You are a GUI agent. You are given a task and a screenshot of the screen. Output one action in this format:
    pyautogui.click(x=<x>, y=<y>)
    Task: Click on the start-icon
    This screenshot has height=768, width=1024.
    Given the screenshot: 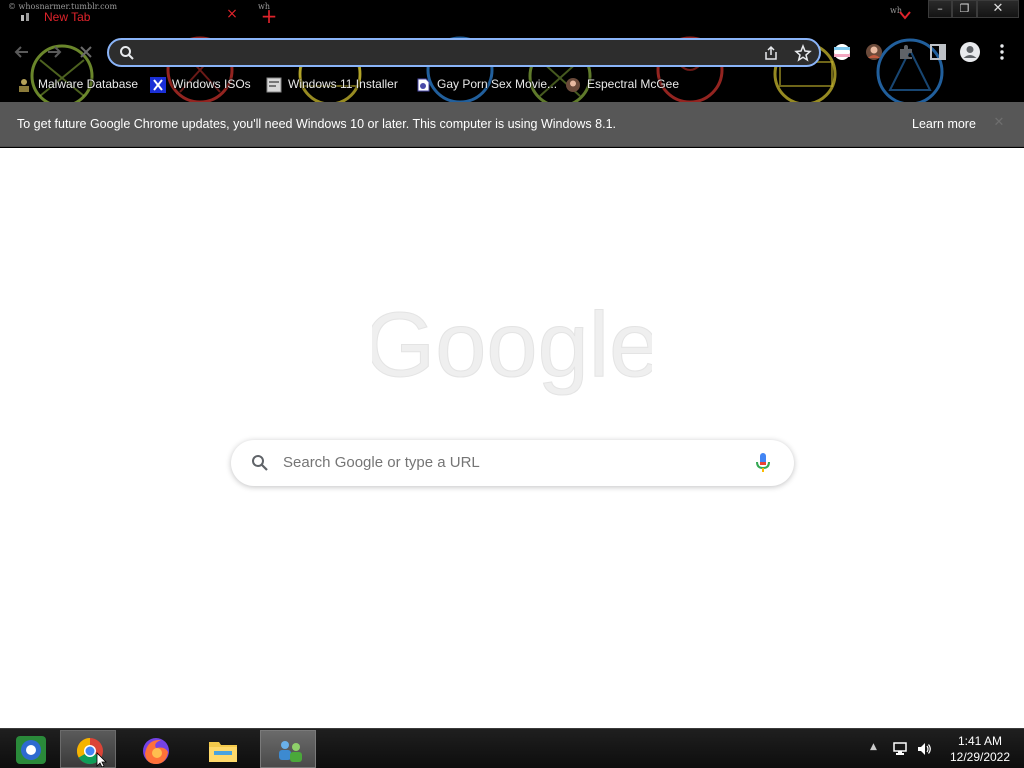 What is the action you would take?
    pyautogui.click(x=31, y=750)
    